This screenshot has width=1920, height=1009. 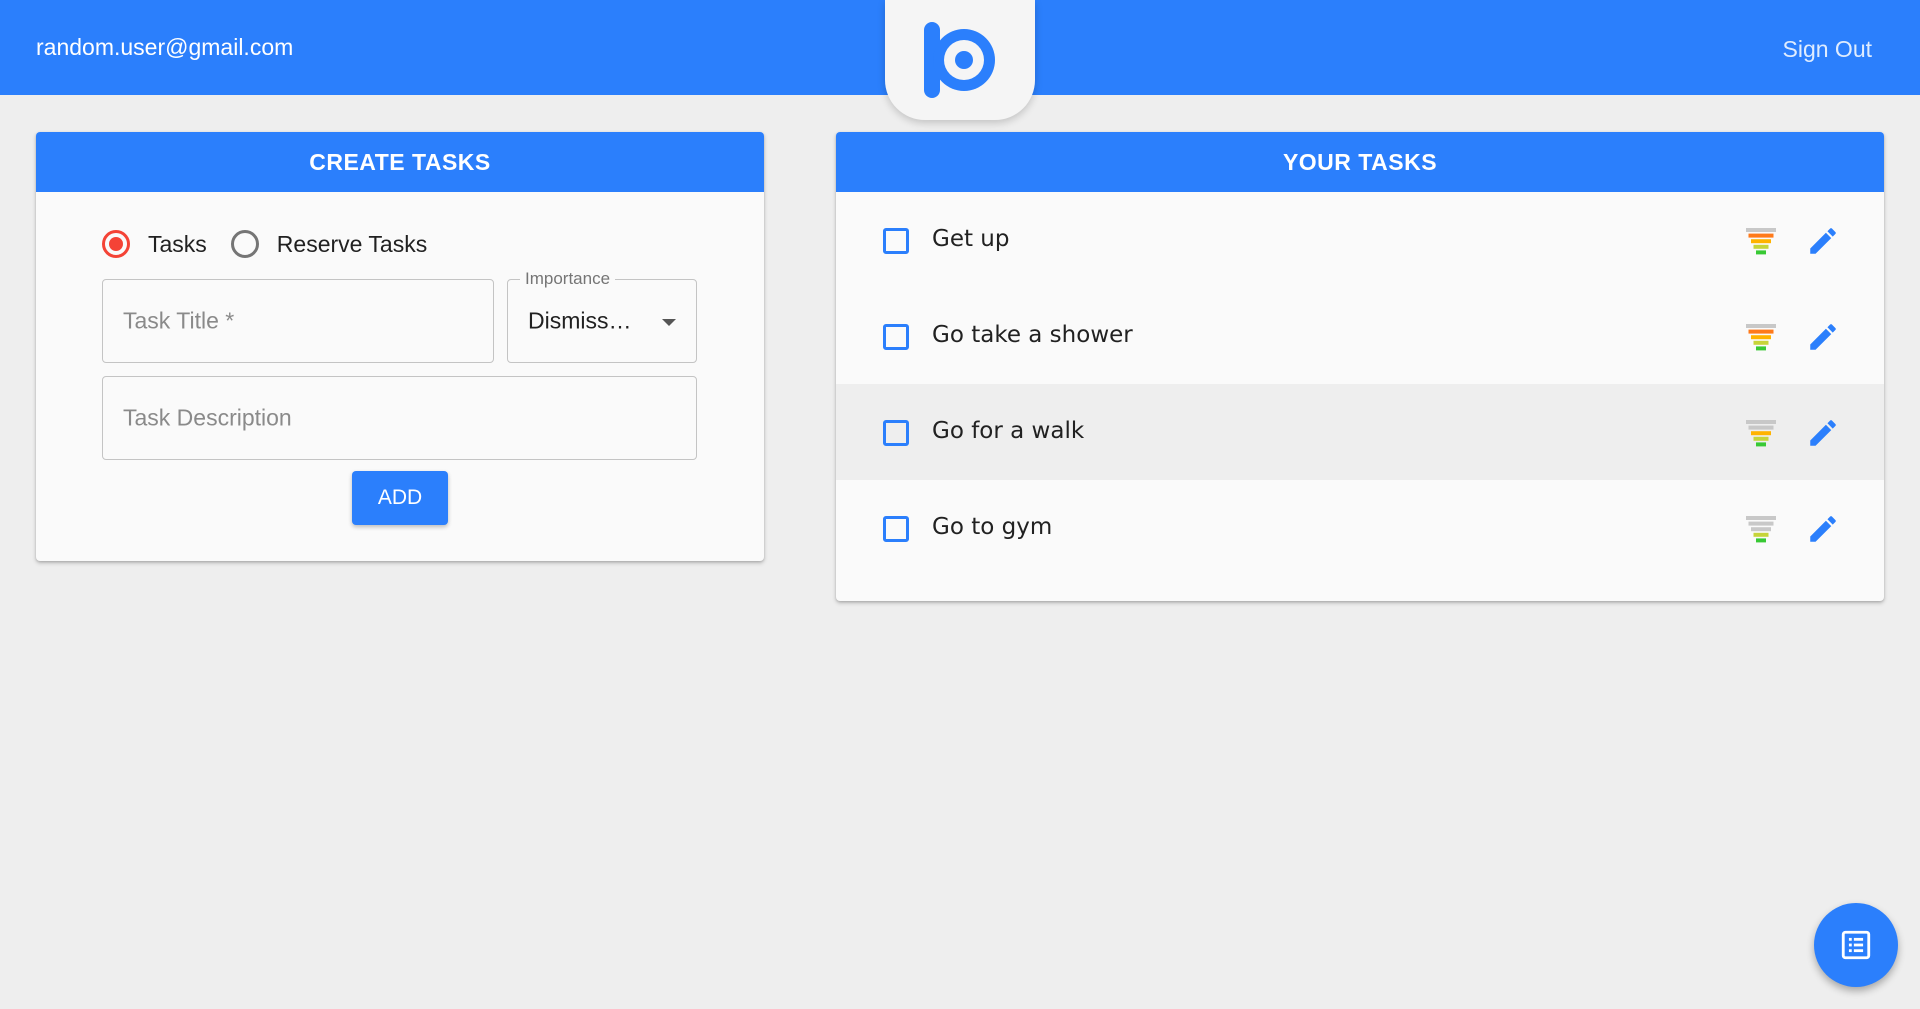 What do you see at coordinates (400, 162) in the screenshot?
I see `create-tasks-title: CREATE TASKS` at bounding box center [400, 162].